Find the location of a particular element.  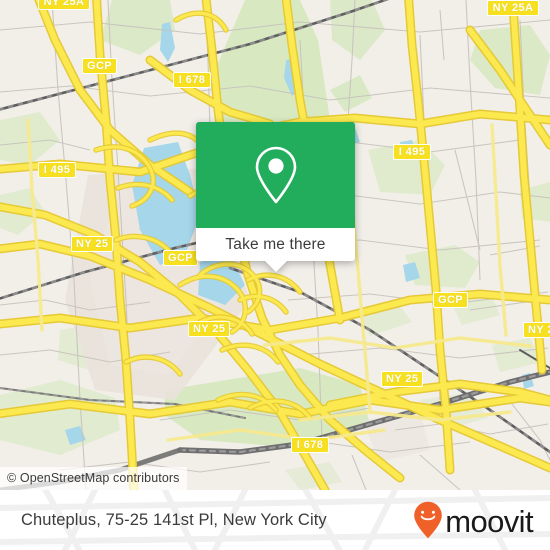

take-me-there-label: Take me there is located at coordinates (275, 244).